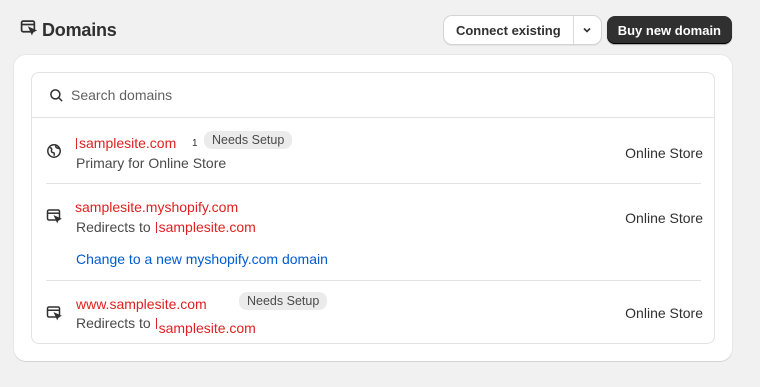  Describe the element at coordinates (29, 30) in the screenshot. I see `domains-icon` at that location.